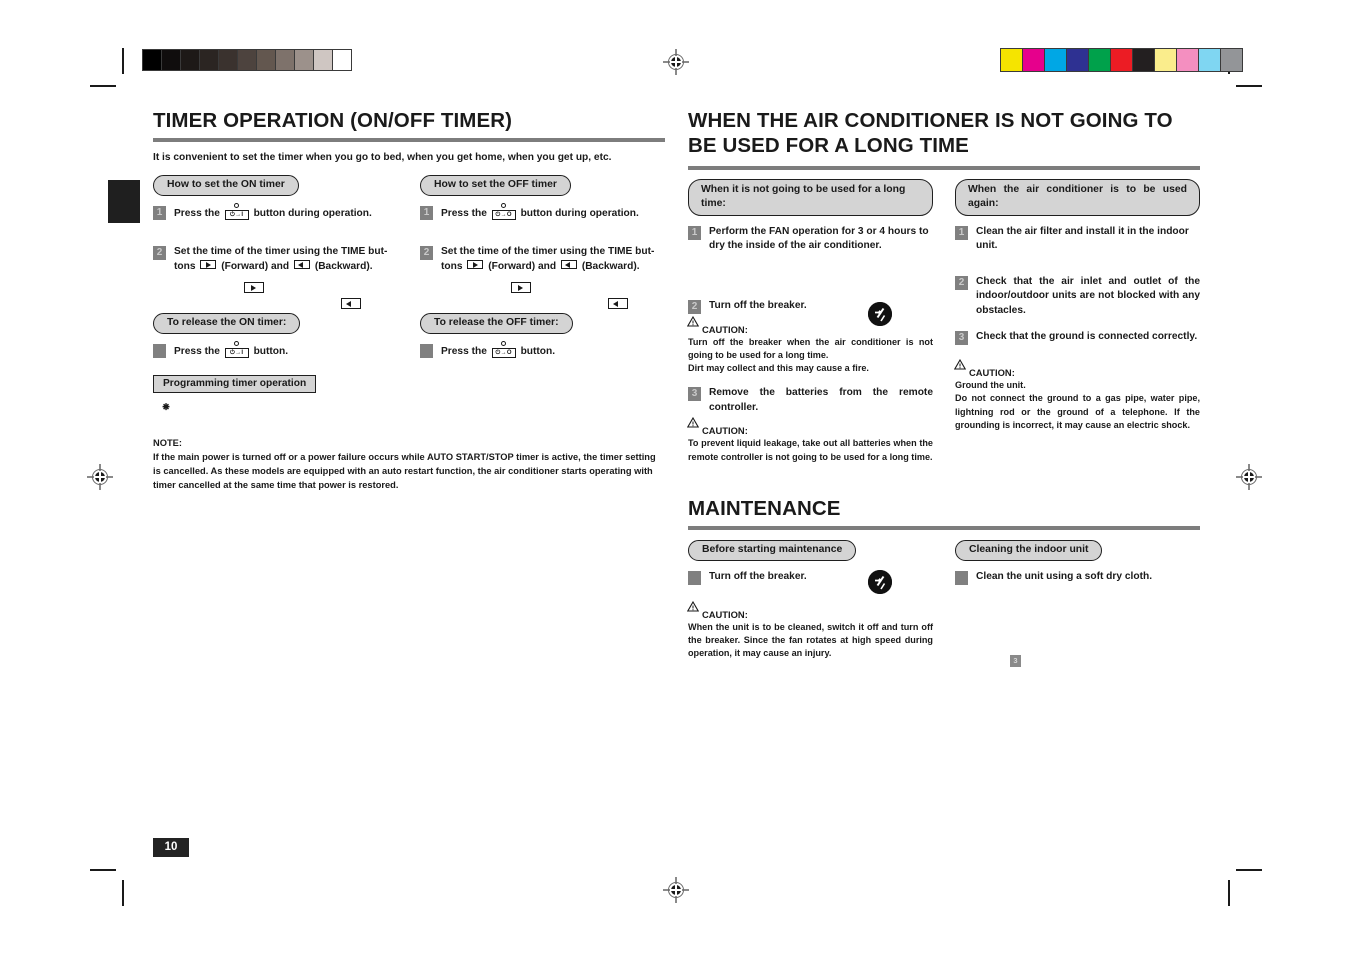 The height and width of the screenshot is (954, 1352). I want to click on off-timer-step-1: 1 Press the ⏻→O button during operation., so click(542, 211).